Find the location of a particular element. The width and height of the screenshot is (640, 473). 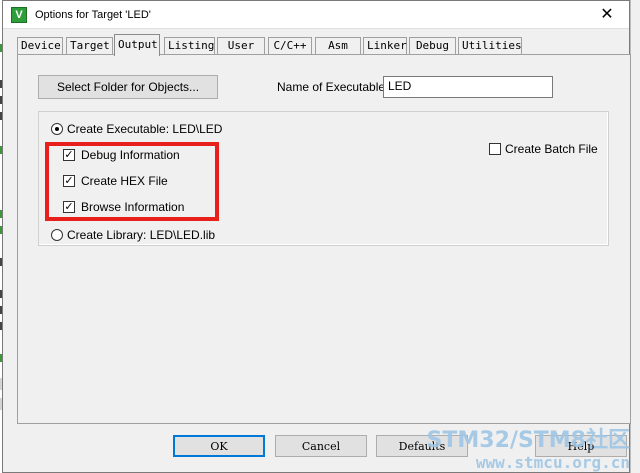

background-window-edge is located at coordinates (635, 236).